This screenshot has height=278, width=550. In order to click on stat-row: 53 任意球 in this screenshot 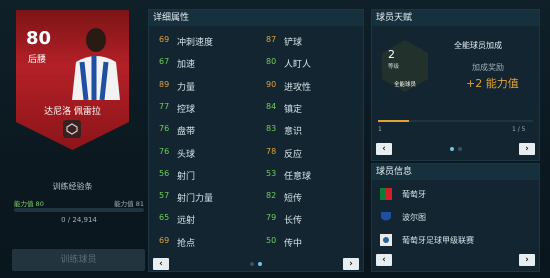, I will do `click(310, 174)`.